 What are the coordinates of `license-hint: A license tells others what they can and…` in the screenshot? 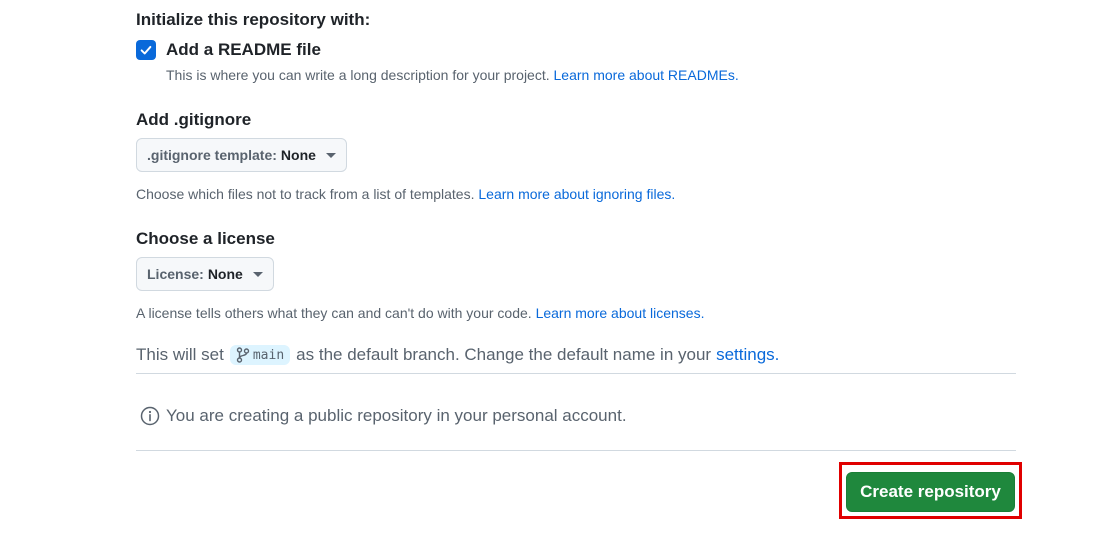 It's located at (420, 313).